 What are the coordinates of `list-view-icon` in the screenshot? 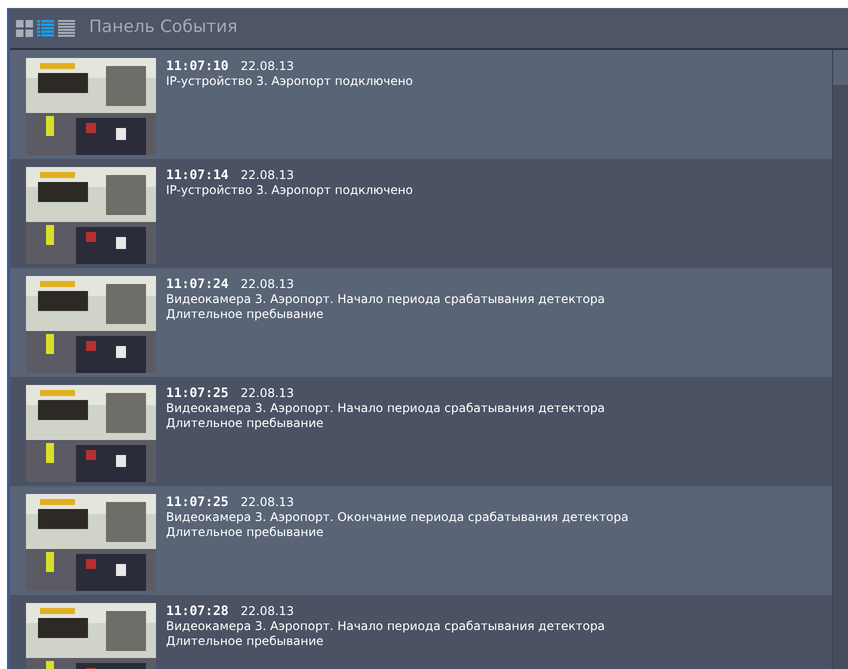 It's located at (66, 28).